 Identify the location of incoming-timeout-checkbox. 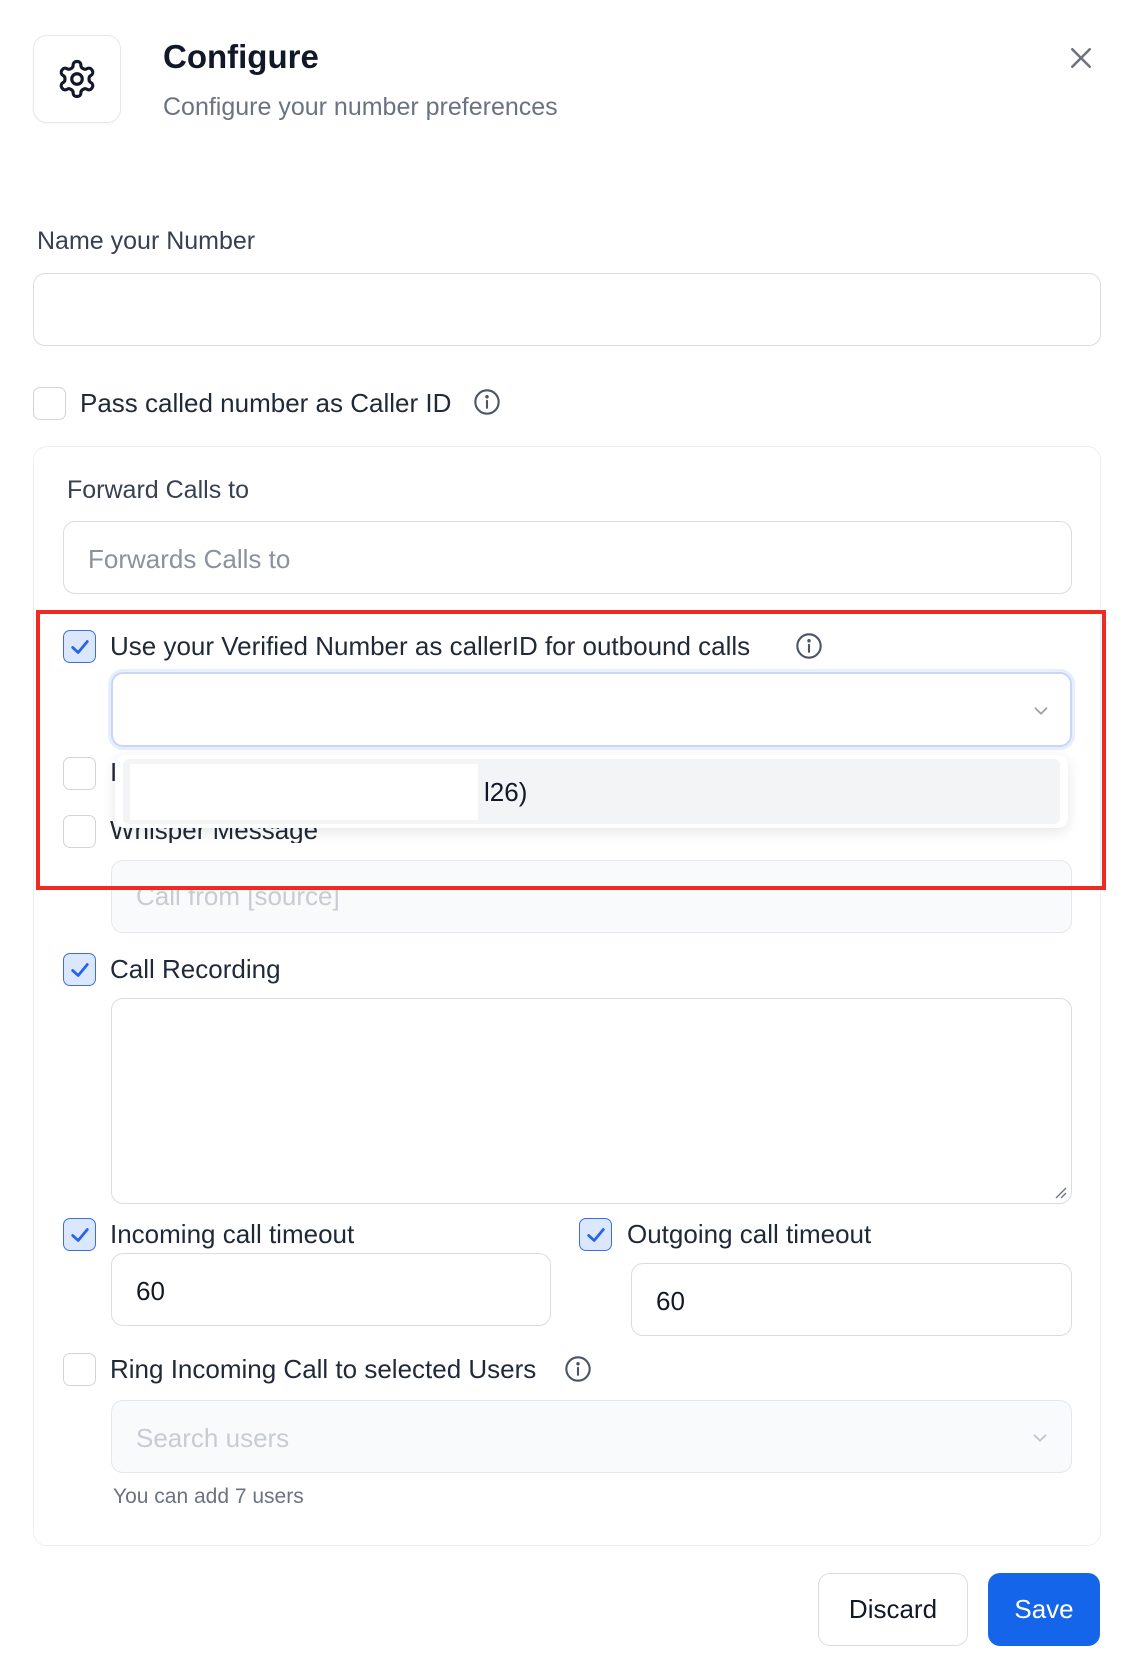
(79, 1234).